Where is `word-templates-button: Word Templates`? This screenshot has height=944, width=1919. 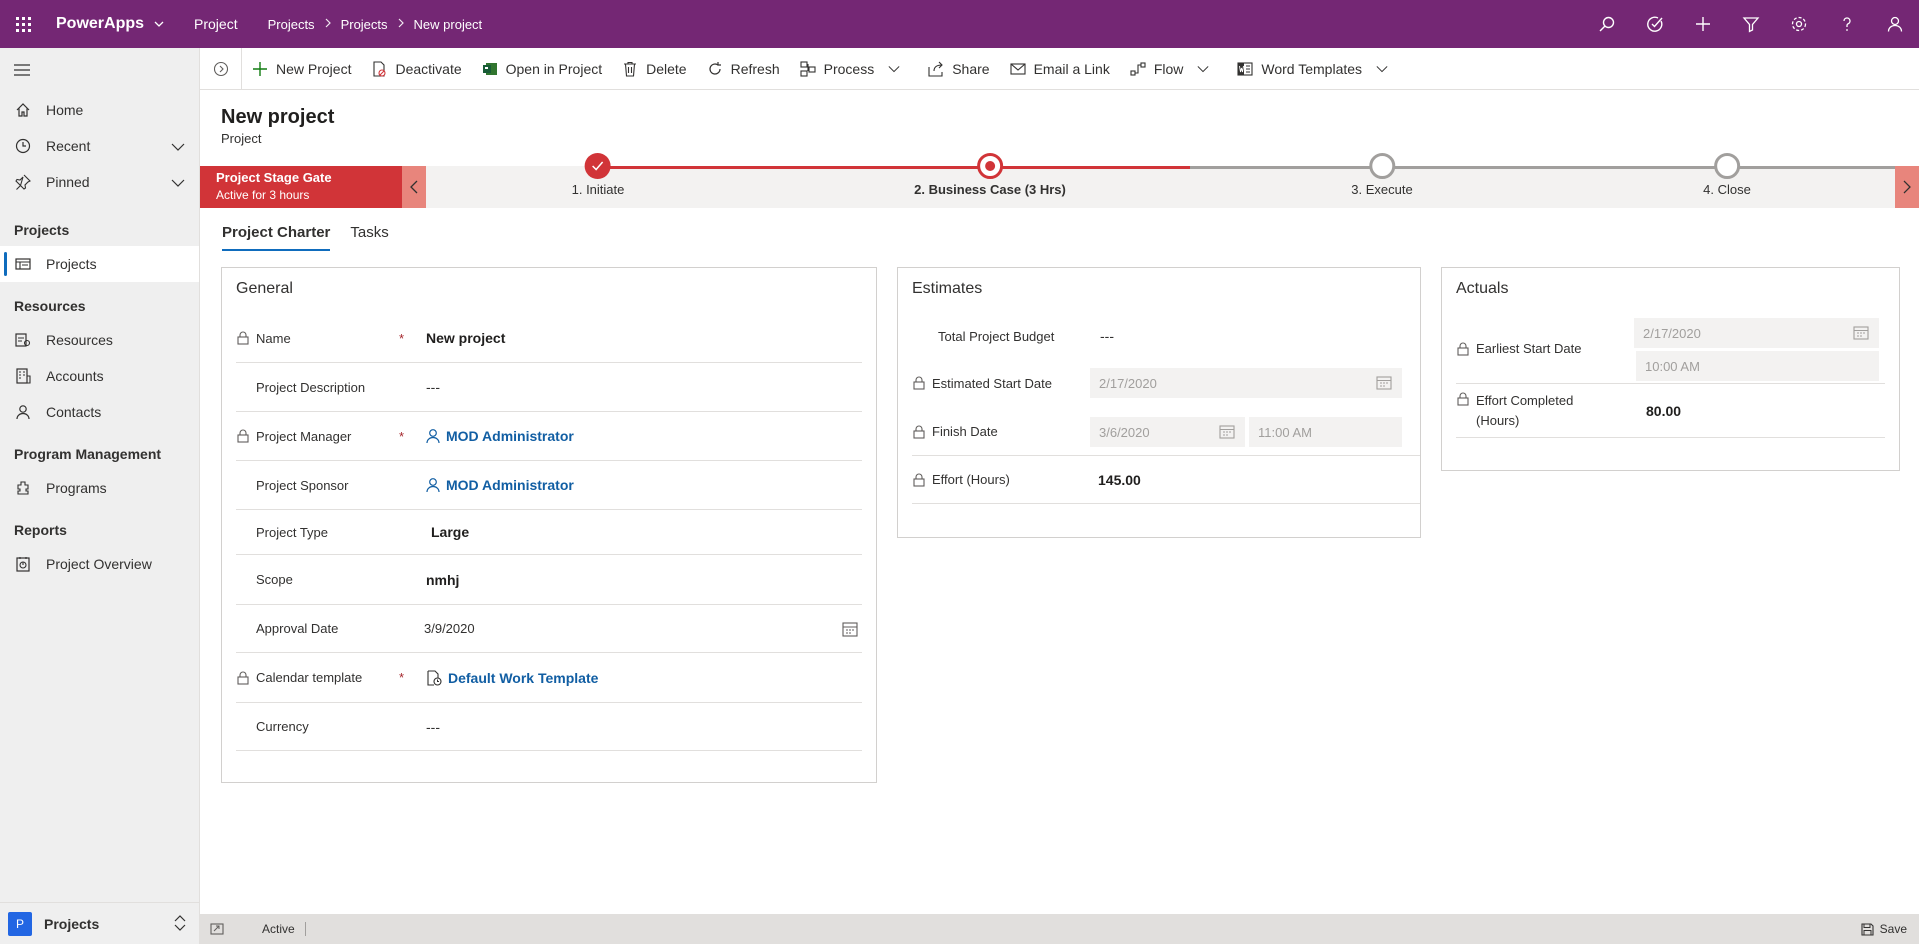 word-templates-button: Word Templates is located at coordinates (1316, 69).